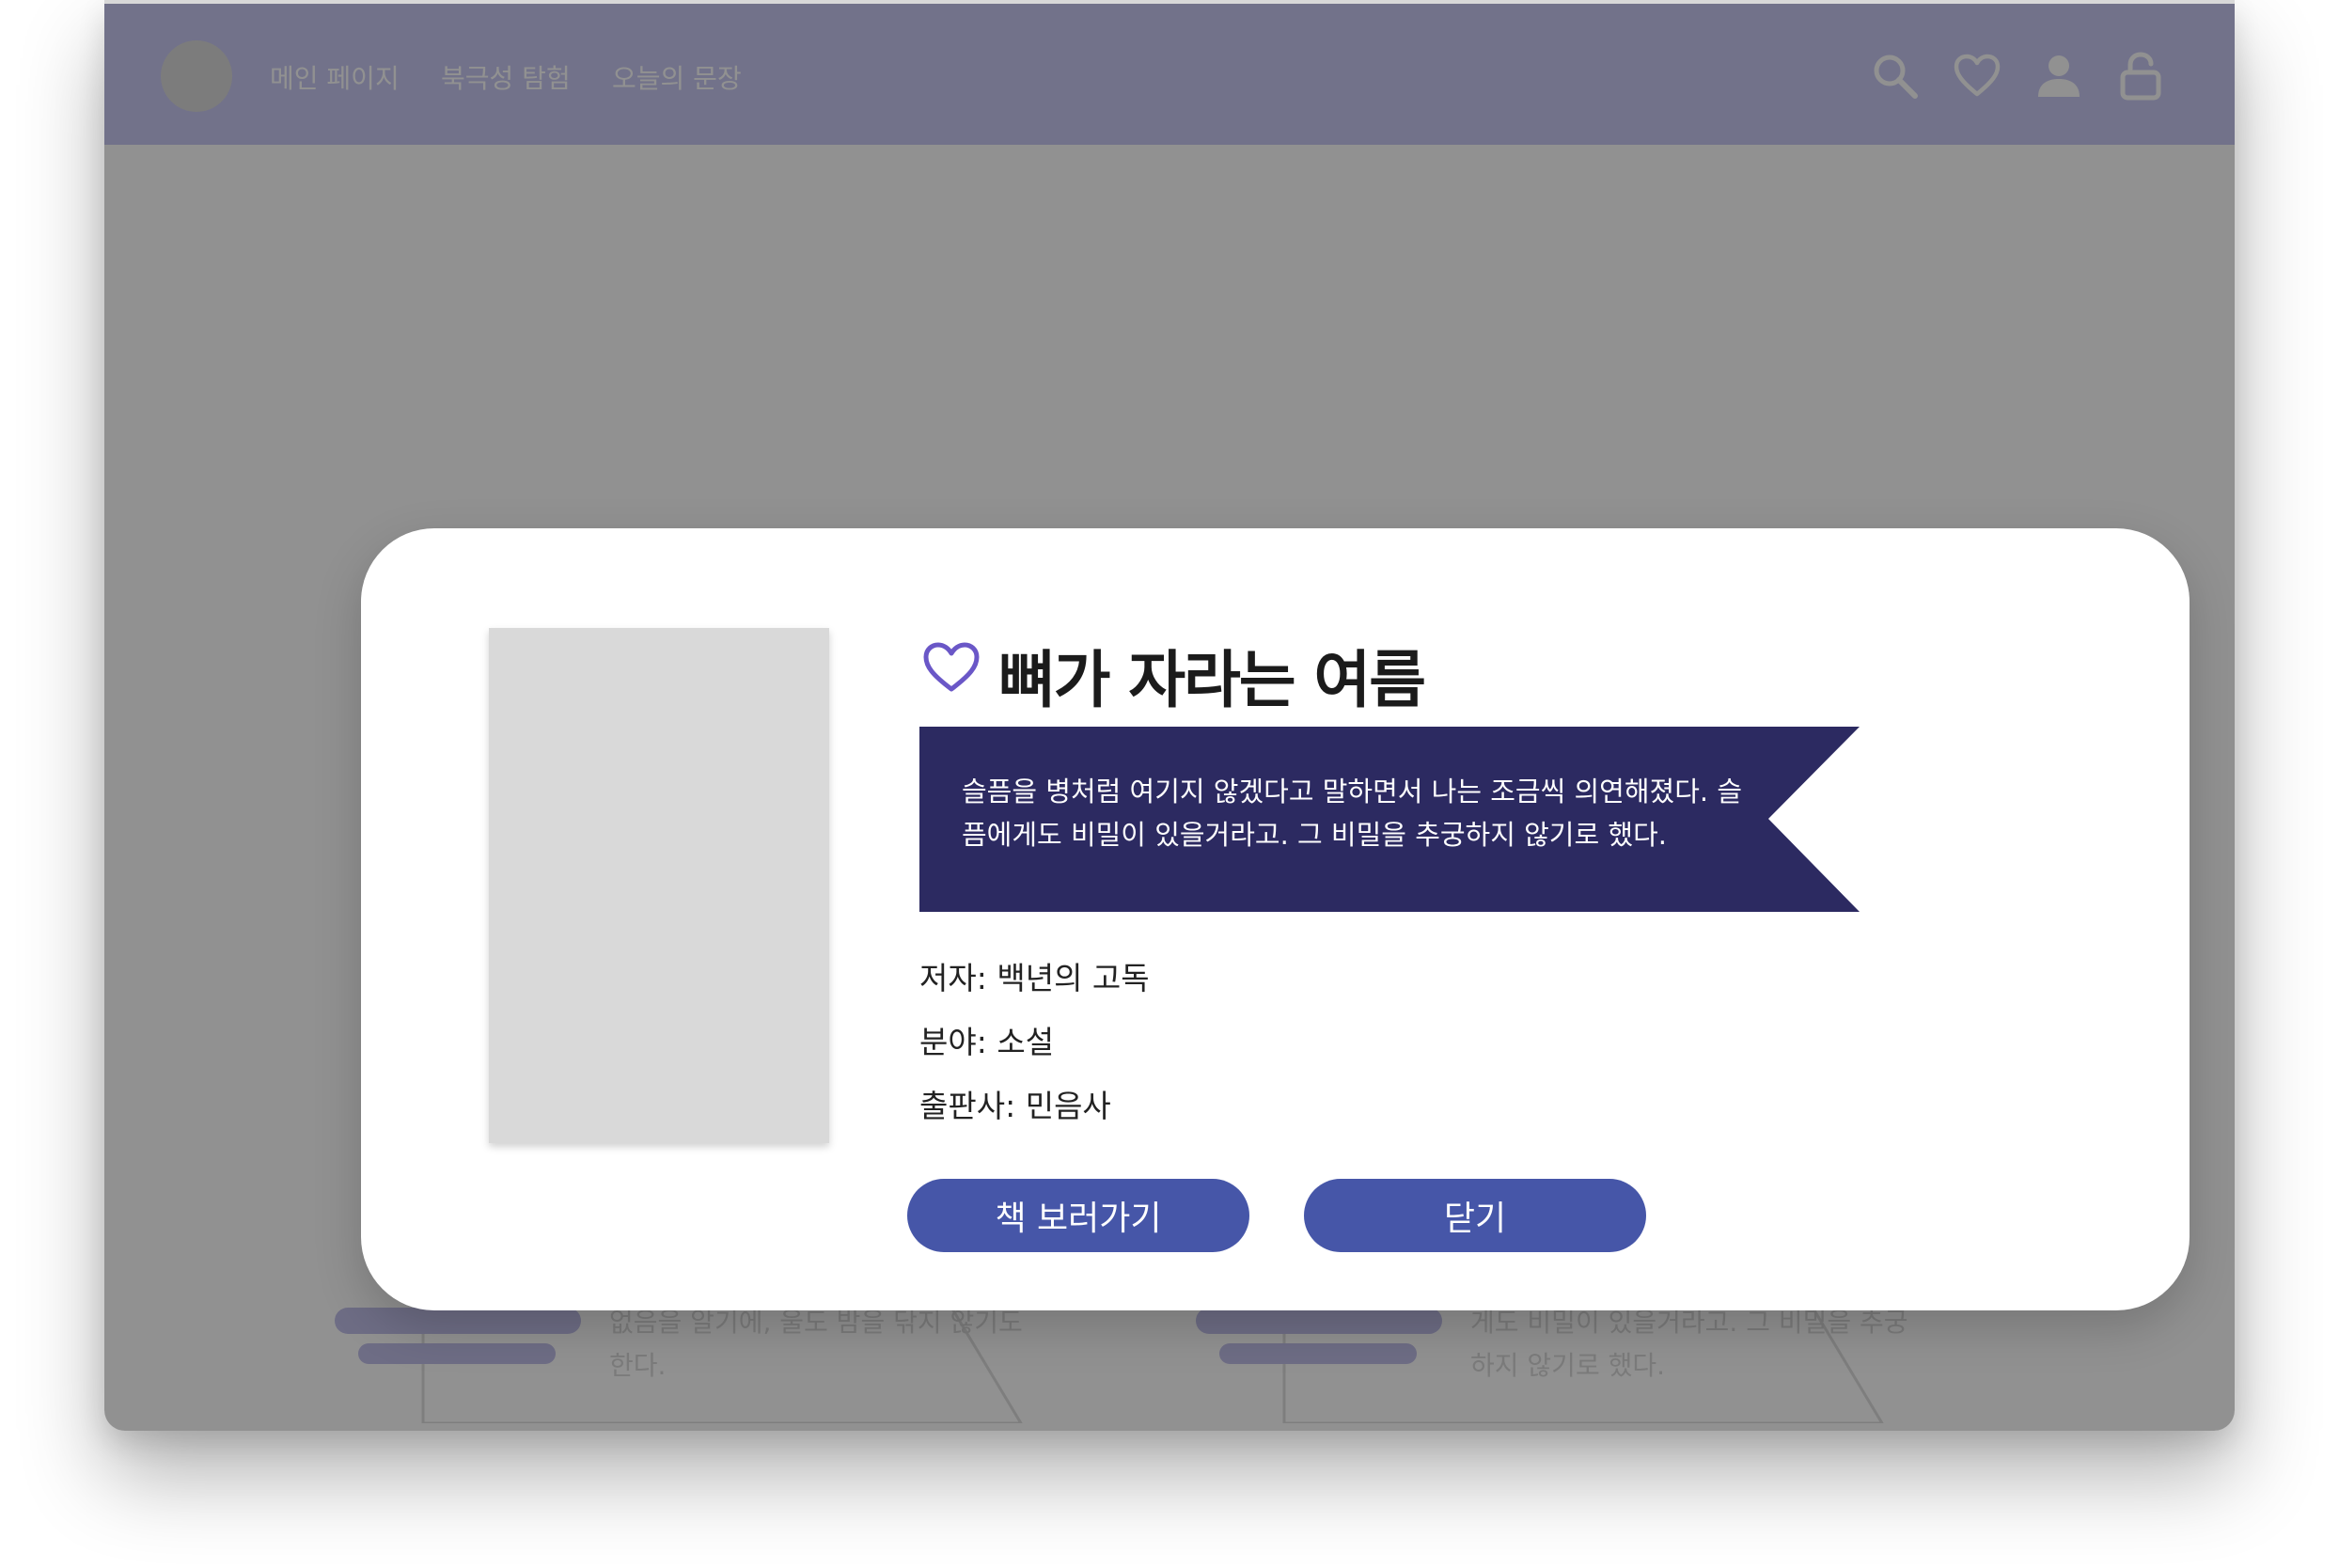 This screenshot has height=1568, width=2339. I want to click on heart-outline-icon, so click(951, 667).